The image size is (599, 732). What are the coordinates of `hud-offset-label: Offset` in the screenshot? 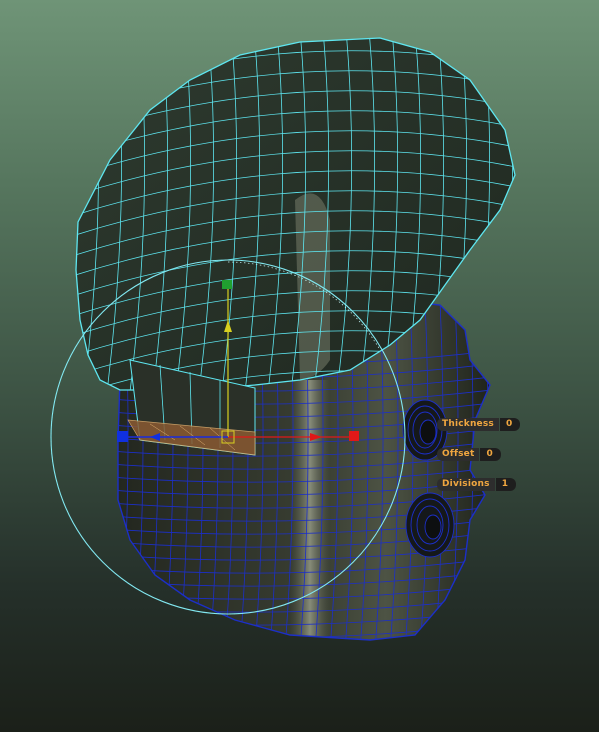 It's located at (458, 454).